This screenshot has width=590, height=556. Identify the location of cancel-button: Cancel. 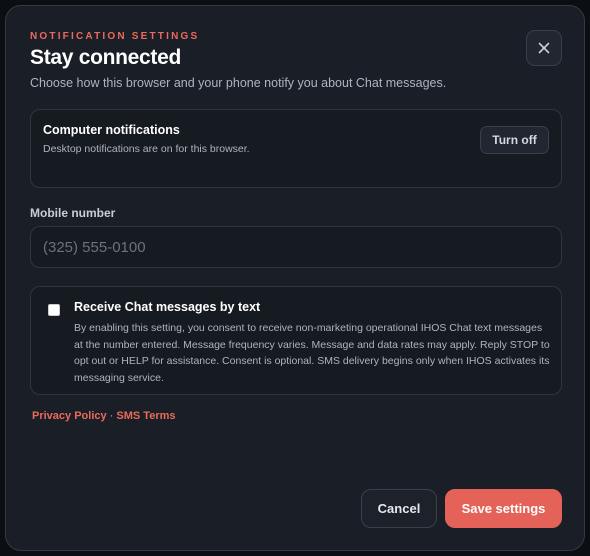
(399, 508).